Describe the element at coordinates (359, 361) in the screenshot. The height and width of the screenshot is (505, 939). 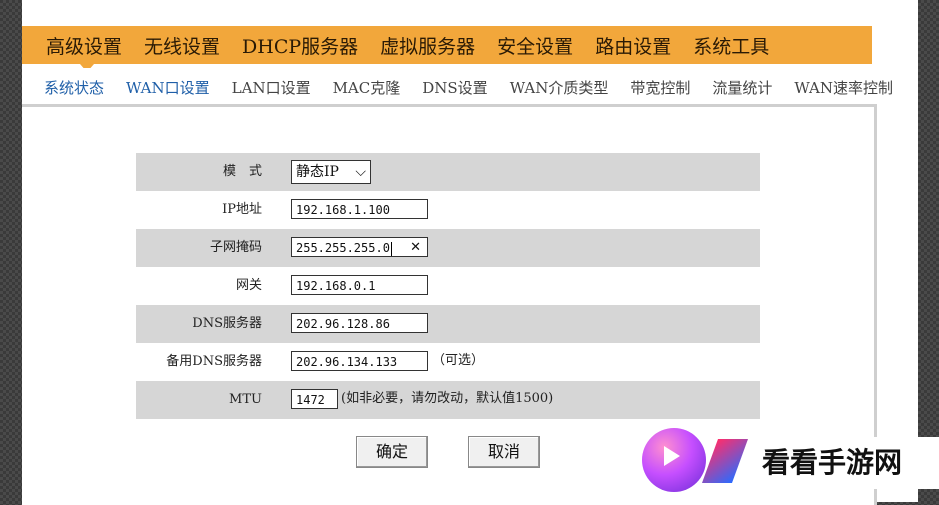
I see `secondary-dns-input: 202.96.134.133` at that location.